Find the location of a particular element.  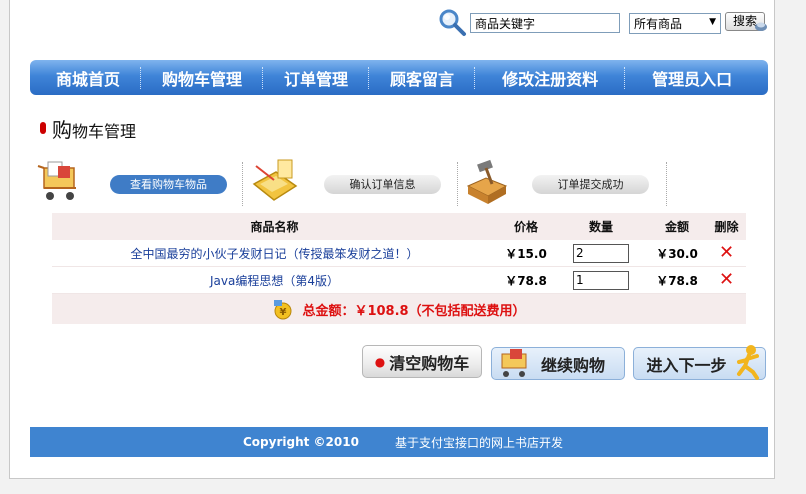

product-price: ￥15.0 is located at coordinates (526, 253).